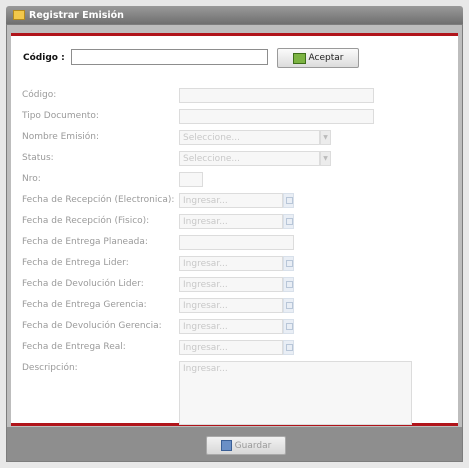  What do you see at coordinates (299, 58) in the screenshot?
I see `accept-icon` at bounding box center [299, 58].